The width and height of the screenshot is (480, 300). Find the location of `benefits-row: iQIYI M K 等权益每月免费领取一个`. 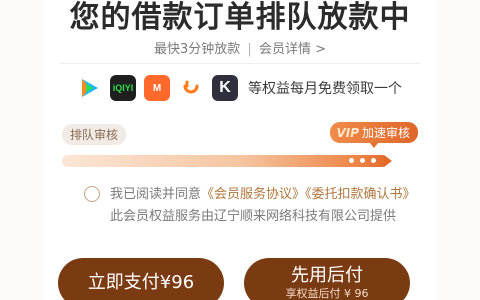

benefits-row: iQIYI M K 等权益每月免费领取一个 is located at coordinates (239, 88).